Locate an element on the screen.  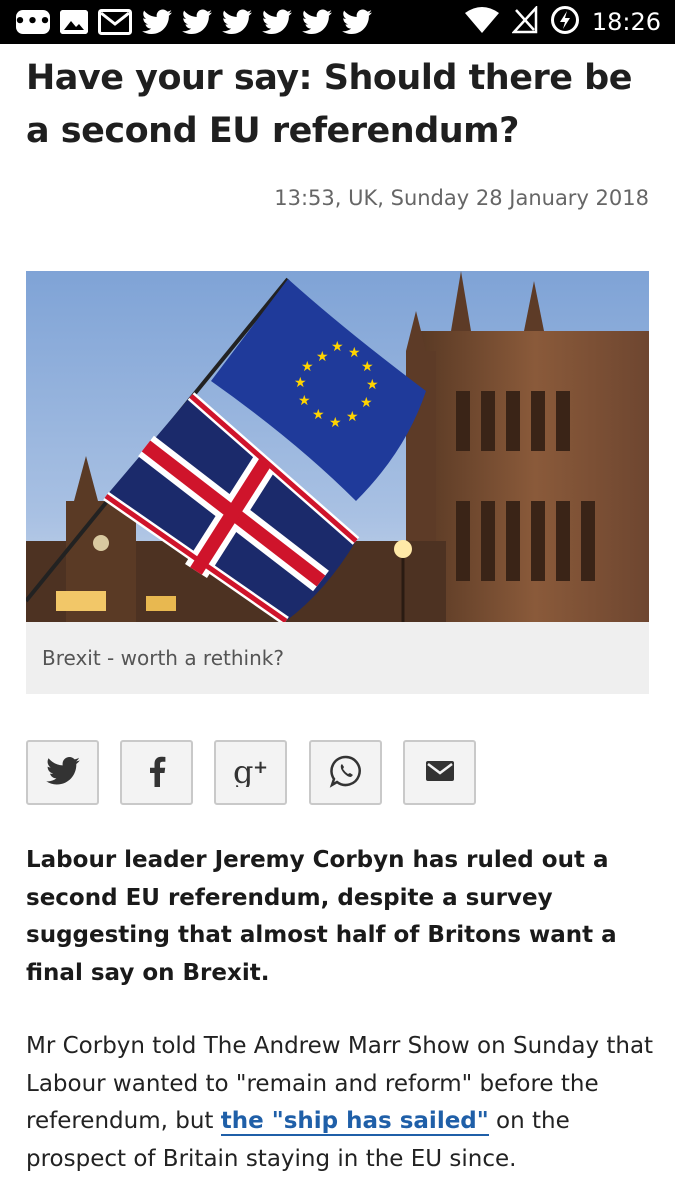
email-icon is located at coordinates (439, 772).